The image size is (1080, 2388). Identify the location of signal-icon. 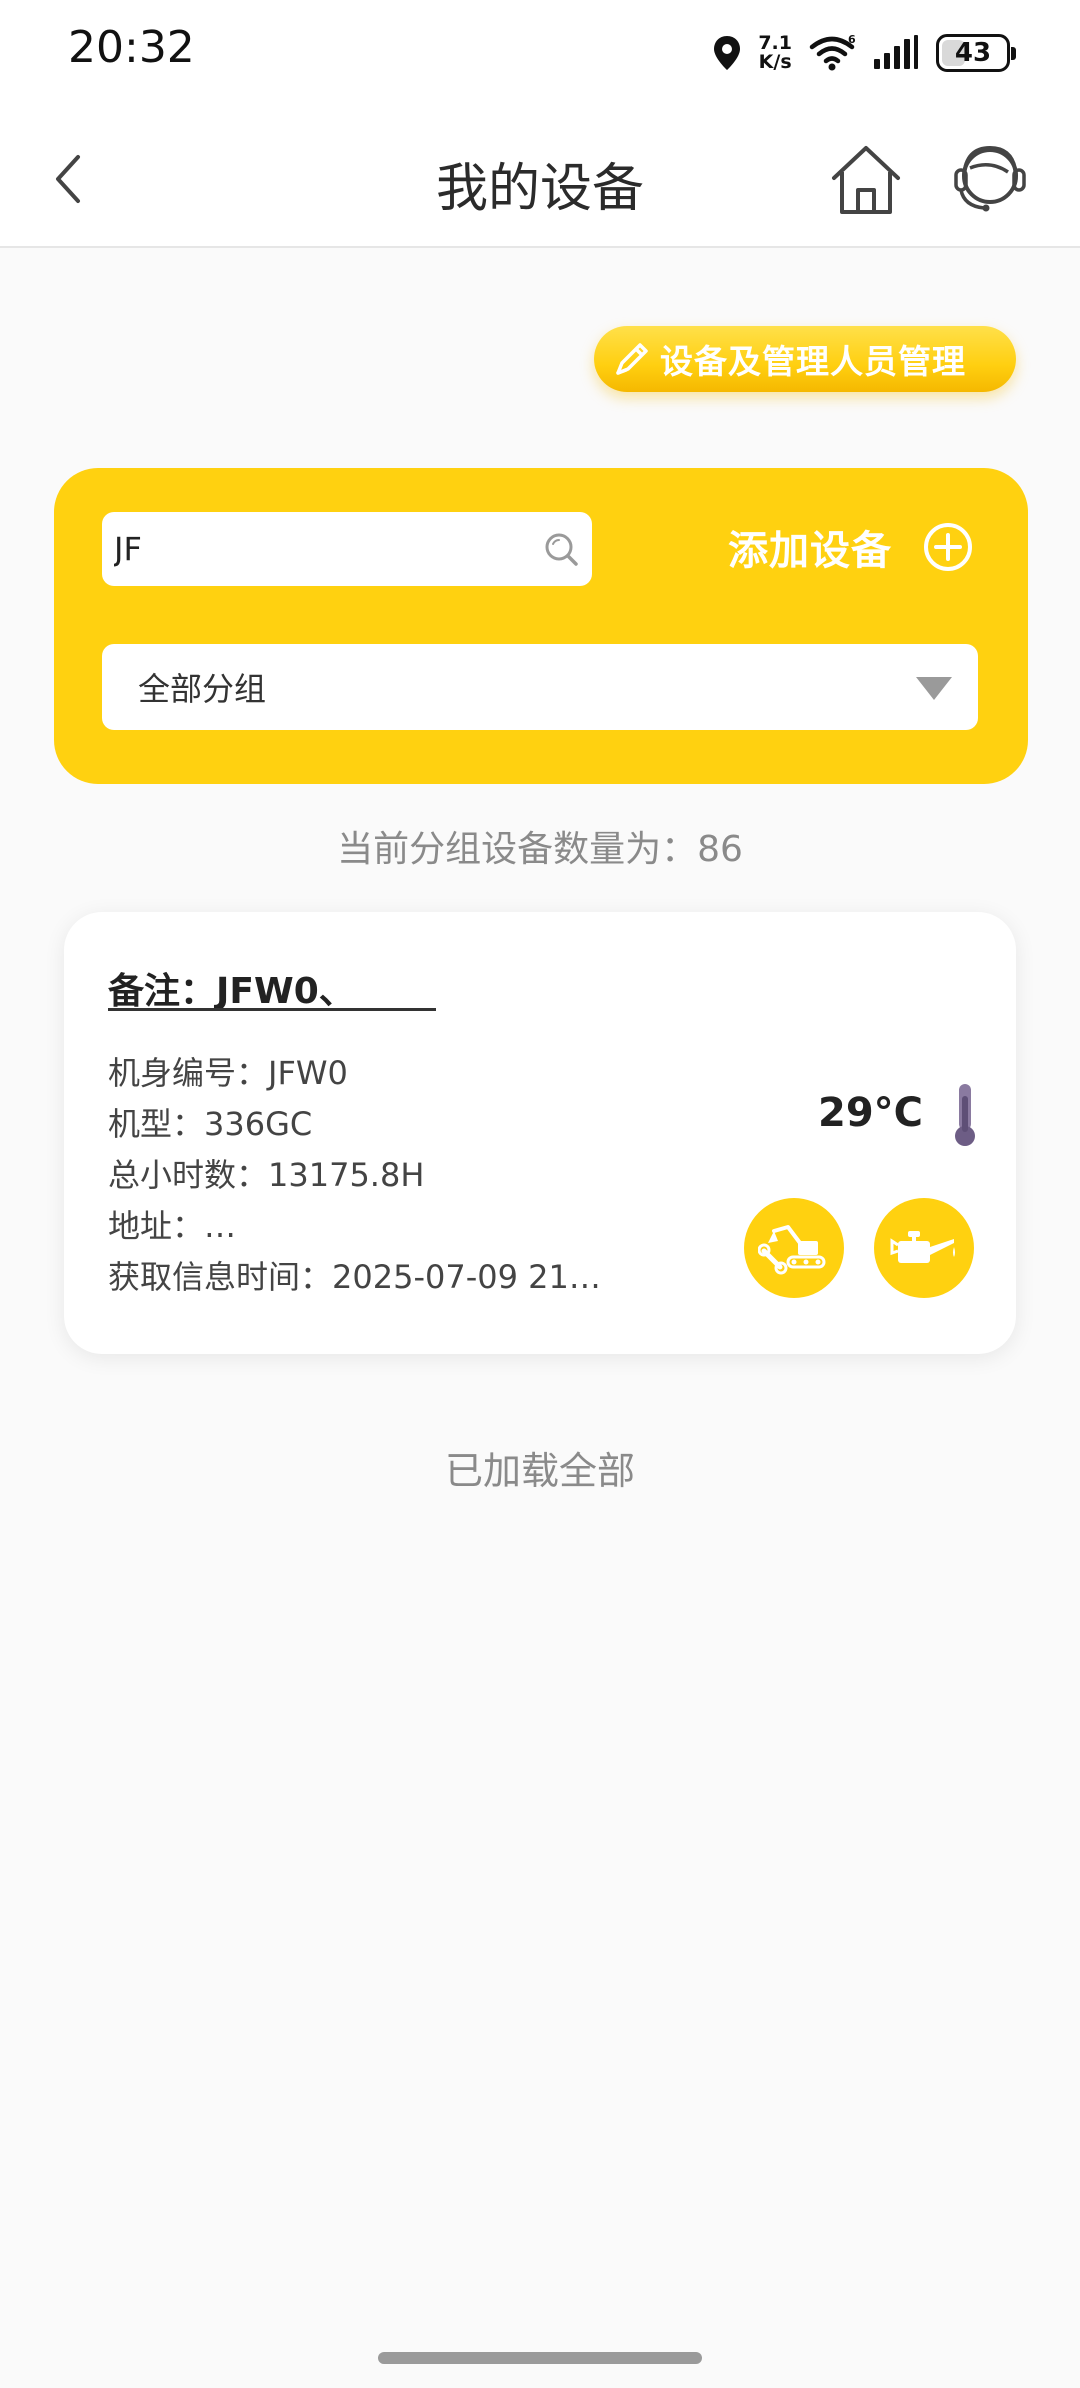
(896, 52).